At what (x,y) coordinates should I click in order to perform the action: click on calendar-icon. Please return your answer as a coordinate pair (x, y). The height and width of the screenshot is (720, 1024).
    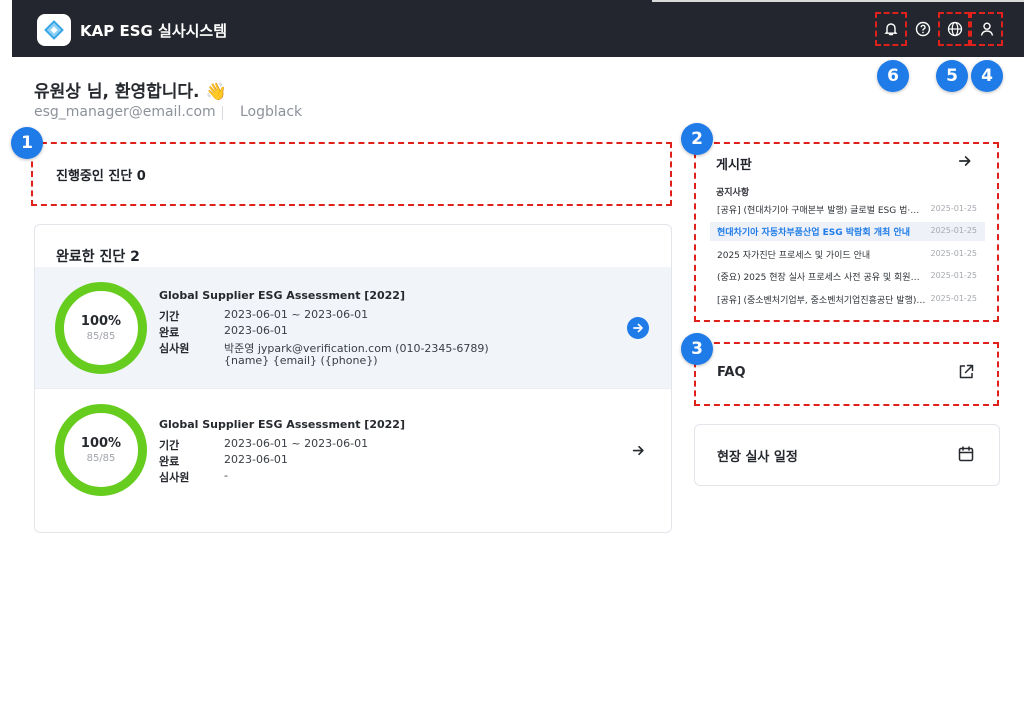
    Looking at the image, I should click on (966, 454).